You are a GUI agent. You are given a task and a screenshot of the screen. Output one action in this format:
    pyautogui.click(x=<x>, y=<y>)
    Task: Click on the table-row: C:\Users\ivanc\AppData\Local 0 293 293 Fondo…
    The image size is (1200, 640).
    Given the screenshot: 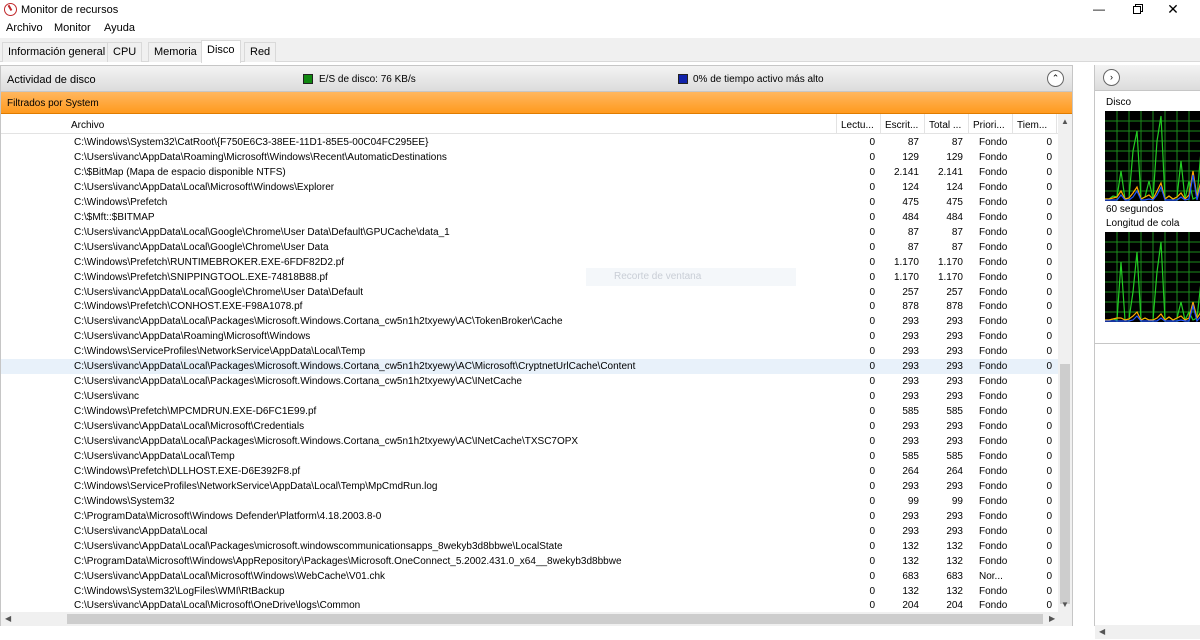 What is the action you would take?
    pyautogui.click(x=529, y=531)
    